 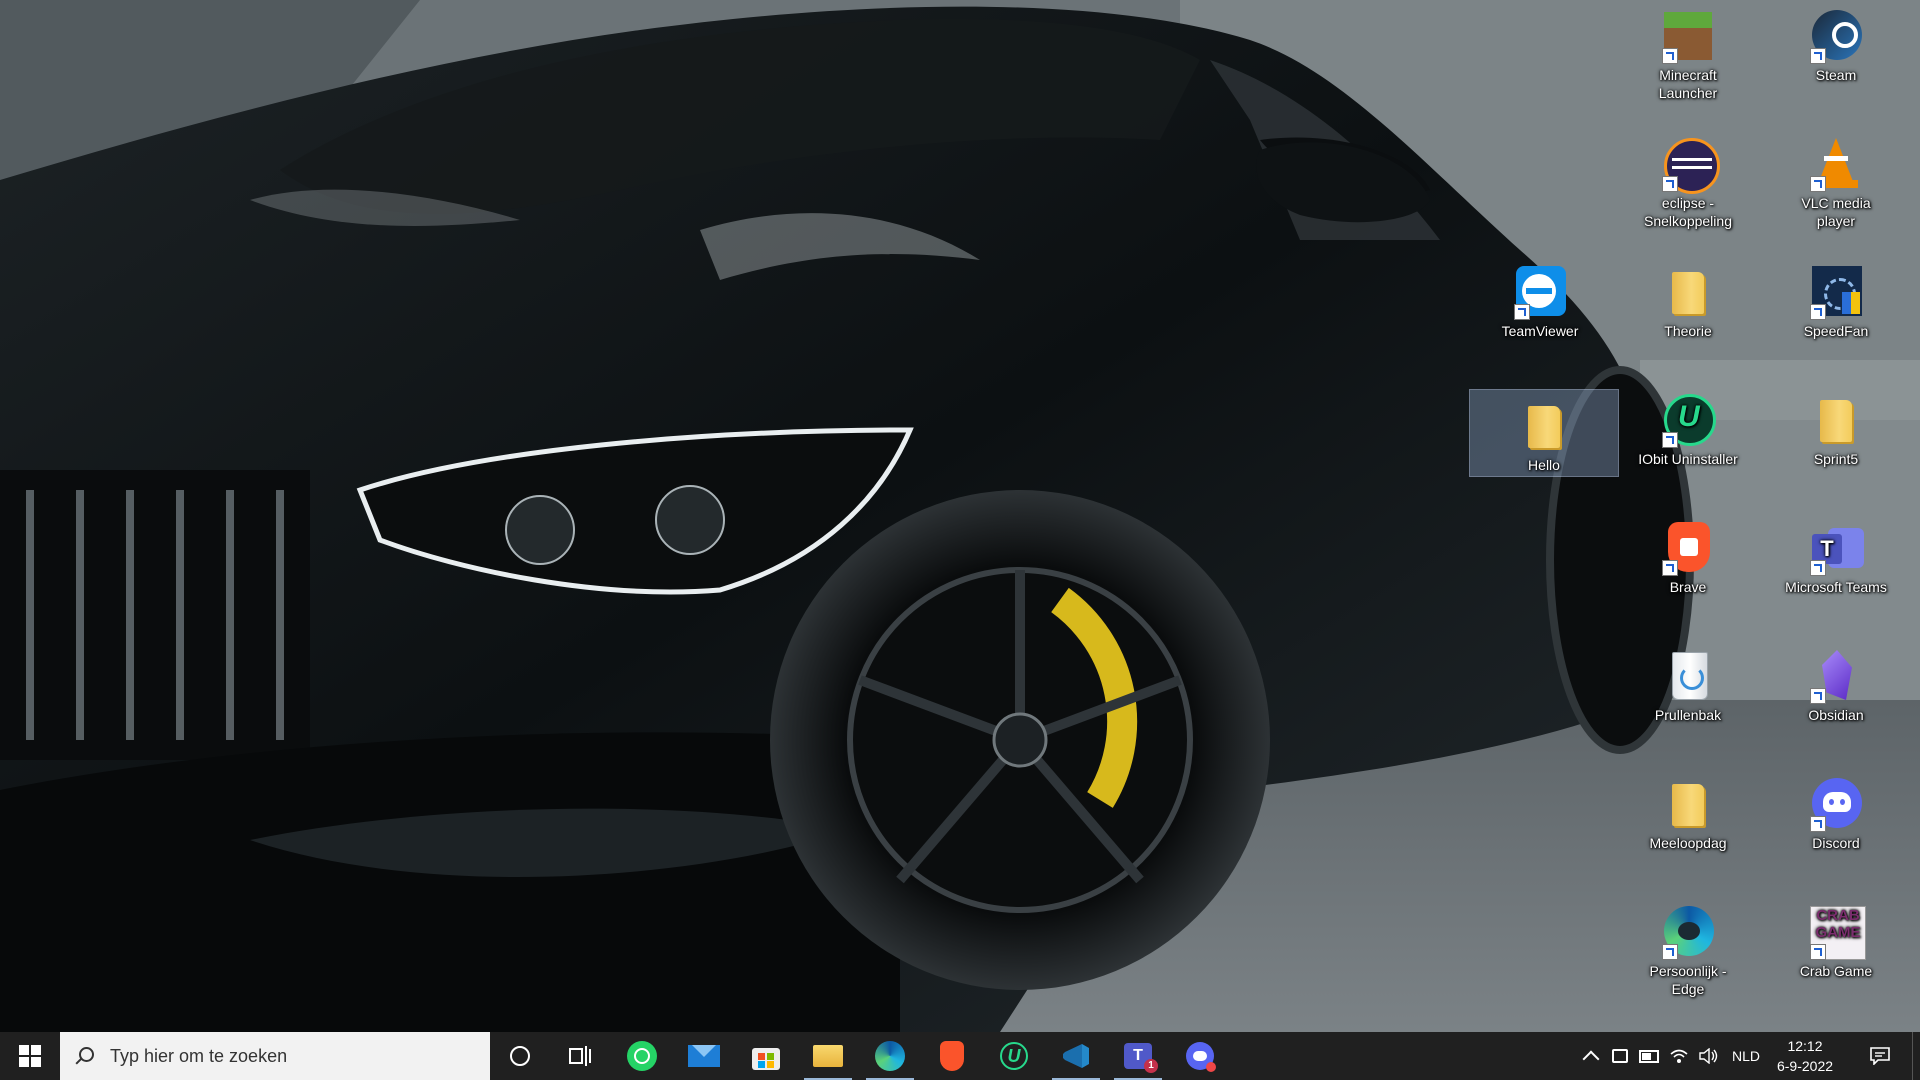 What do you see at coordinates (1836, 75) in the screenshot?
I see `icon-label: Steam` at bounding box center [1836, 75].